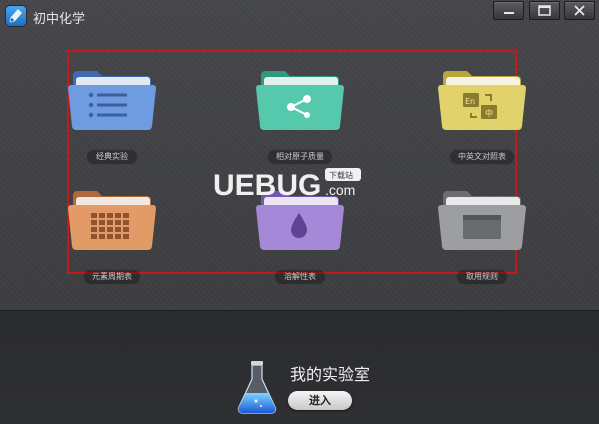 Image resolution: width=599 pixels, height=424 pixels. Describe the element at coordinates (299, 17) in the screenshot. I see `title-bar: 初中化学` at that location.